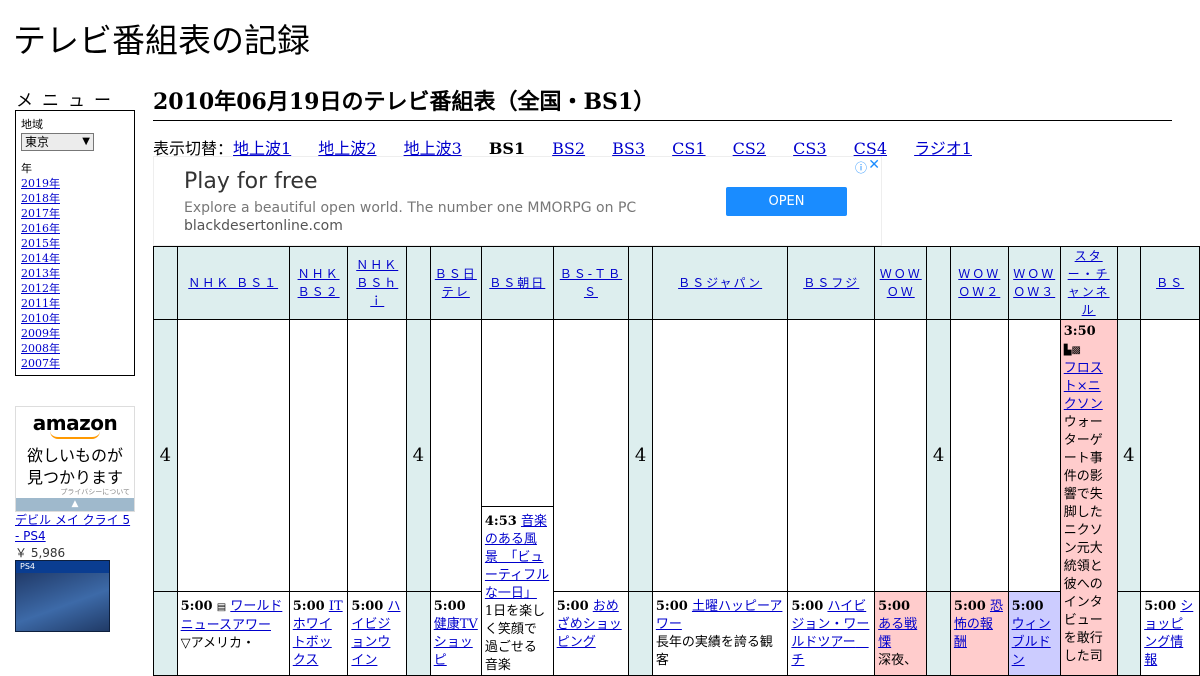 This screenshot has height=676, width=1200. Describe the element at coordinates (40, 303) in the screenshot. I see `year-link: 2011年` at that location.